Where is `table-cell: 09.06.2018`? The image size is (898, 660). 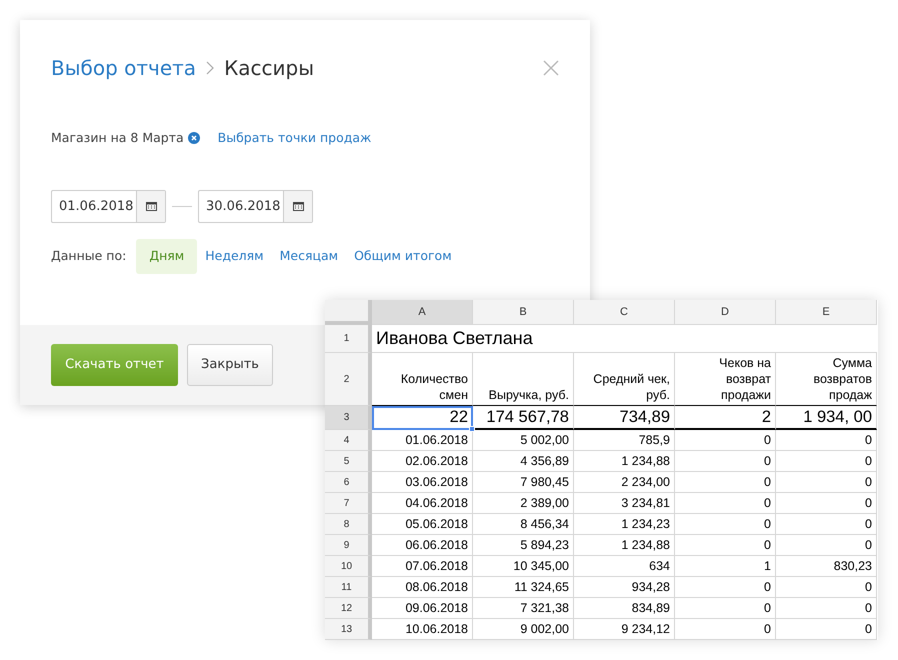 table-cell: 09.06.2018 is located at coordinates (422, 608).